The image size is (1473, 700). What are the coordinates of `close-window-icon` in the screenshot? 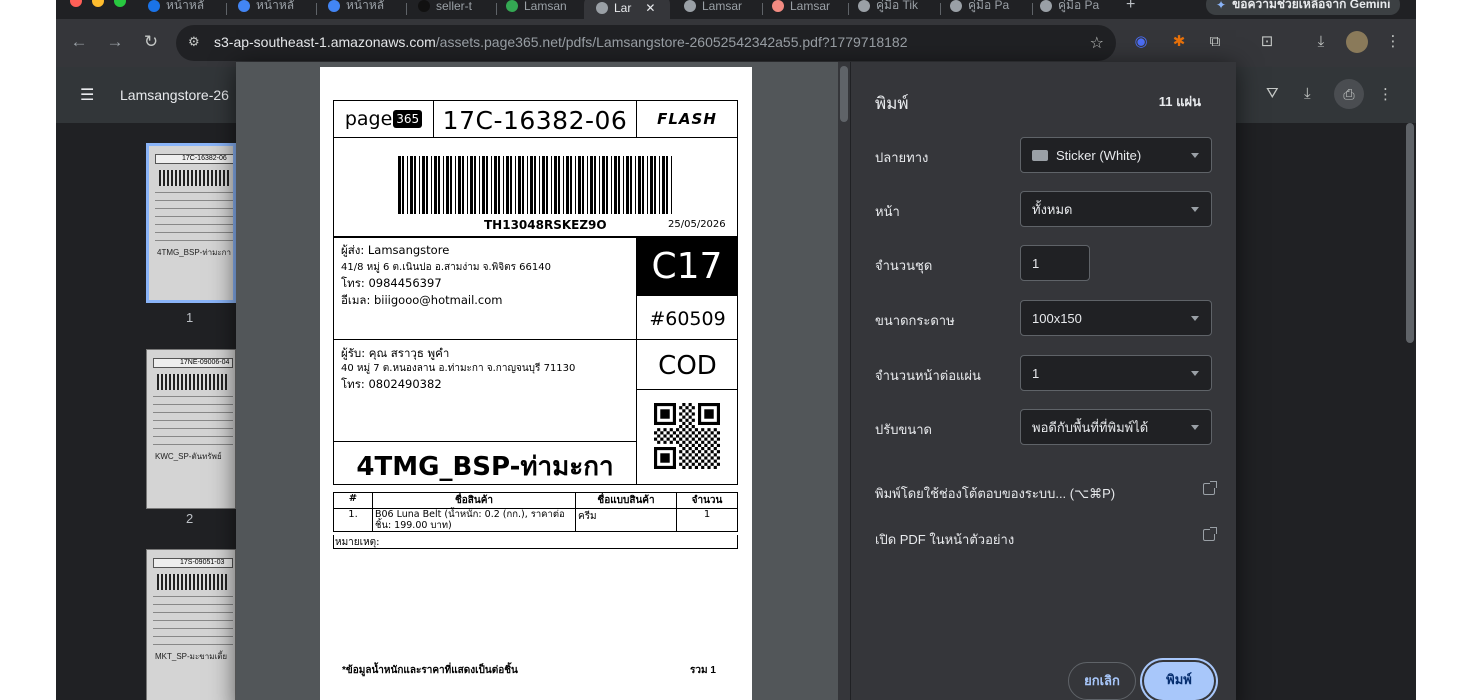 It's located at (76, 3).